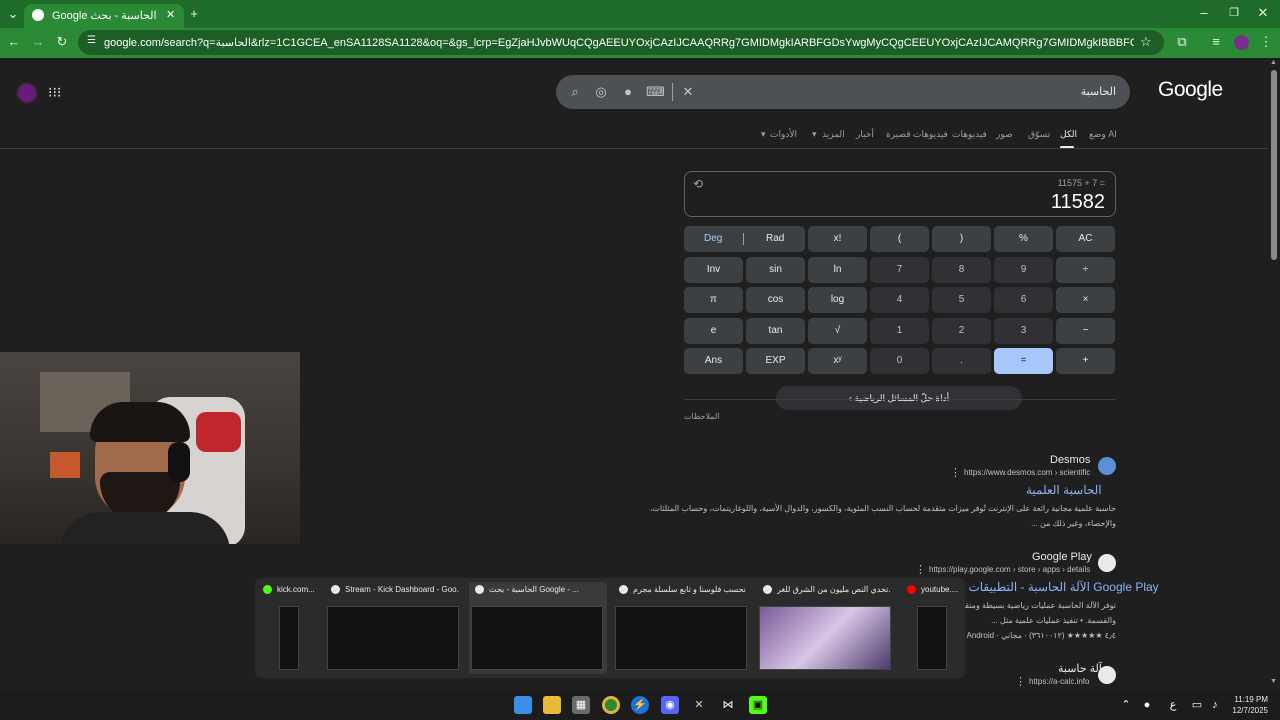  I want to click on search-query: الحاسبة, so click(1098, 91).